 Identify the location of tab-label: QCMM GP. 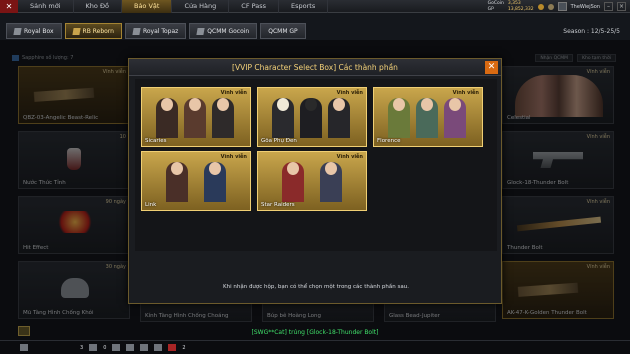
(283, 31).